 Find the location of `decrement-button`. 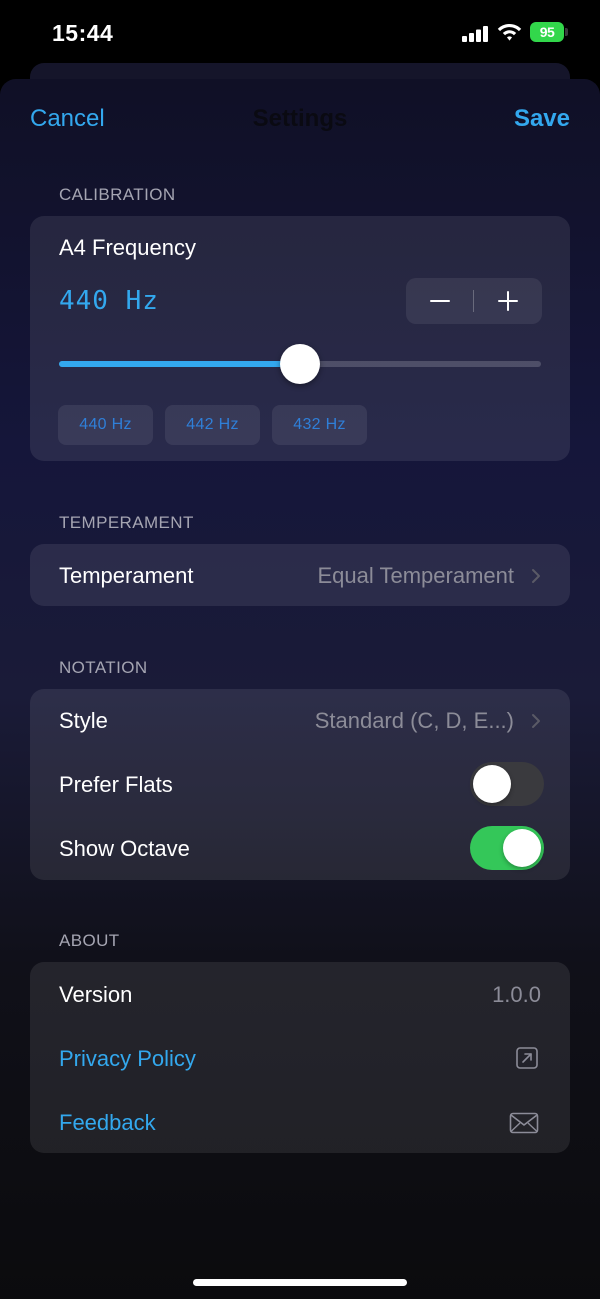

decrement-button is located at coordinates (440, 301).